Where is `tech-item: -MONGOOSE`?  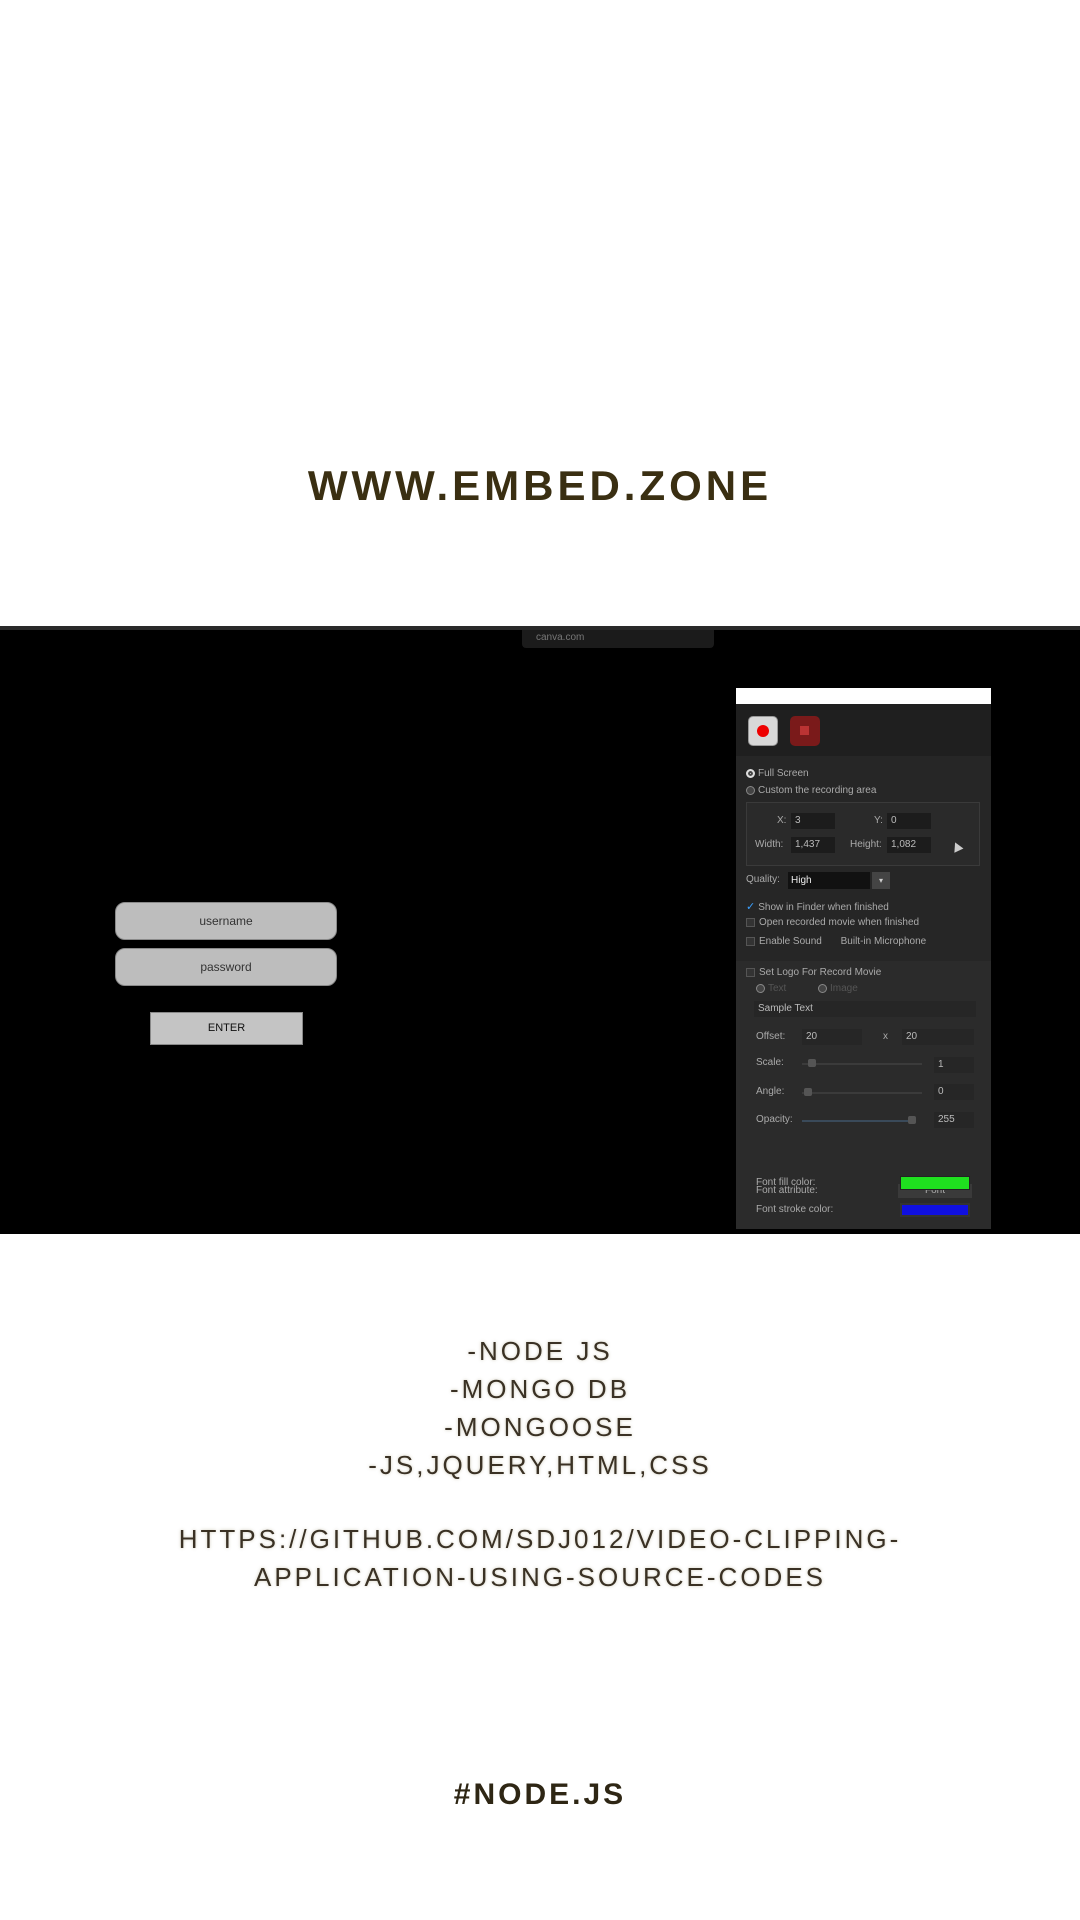
tech-item: -MONGOOSE is located at coordinates (540, 1427).